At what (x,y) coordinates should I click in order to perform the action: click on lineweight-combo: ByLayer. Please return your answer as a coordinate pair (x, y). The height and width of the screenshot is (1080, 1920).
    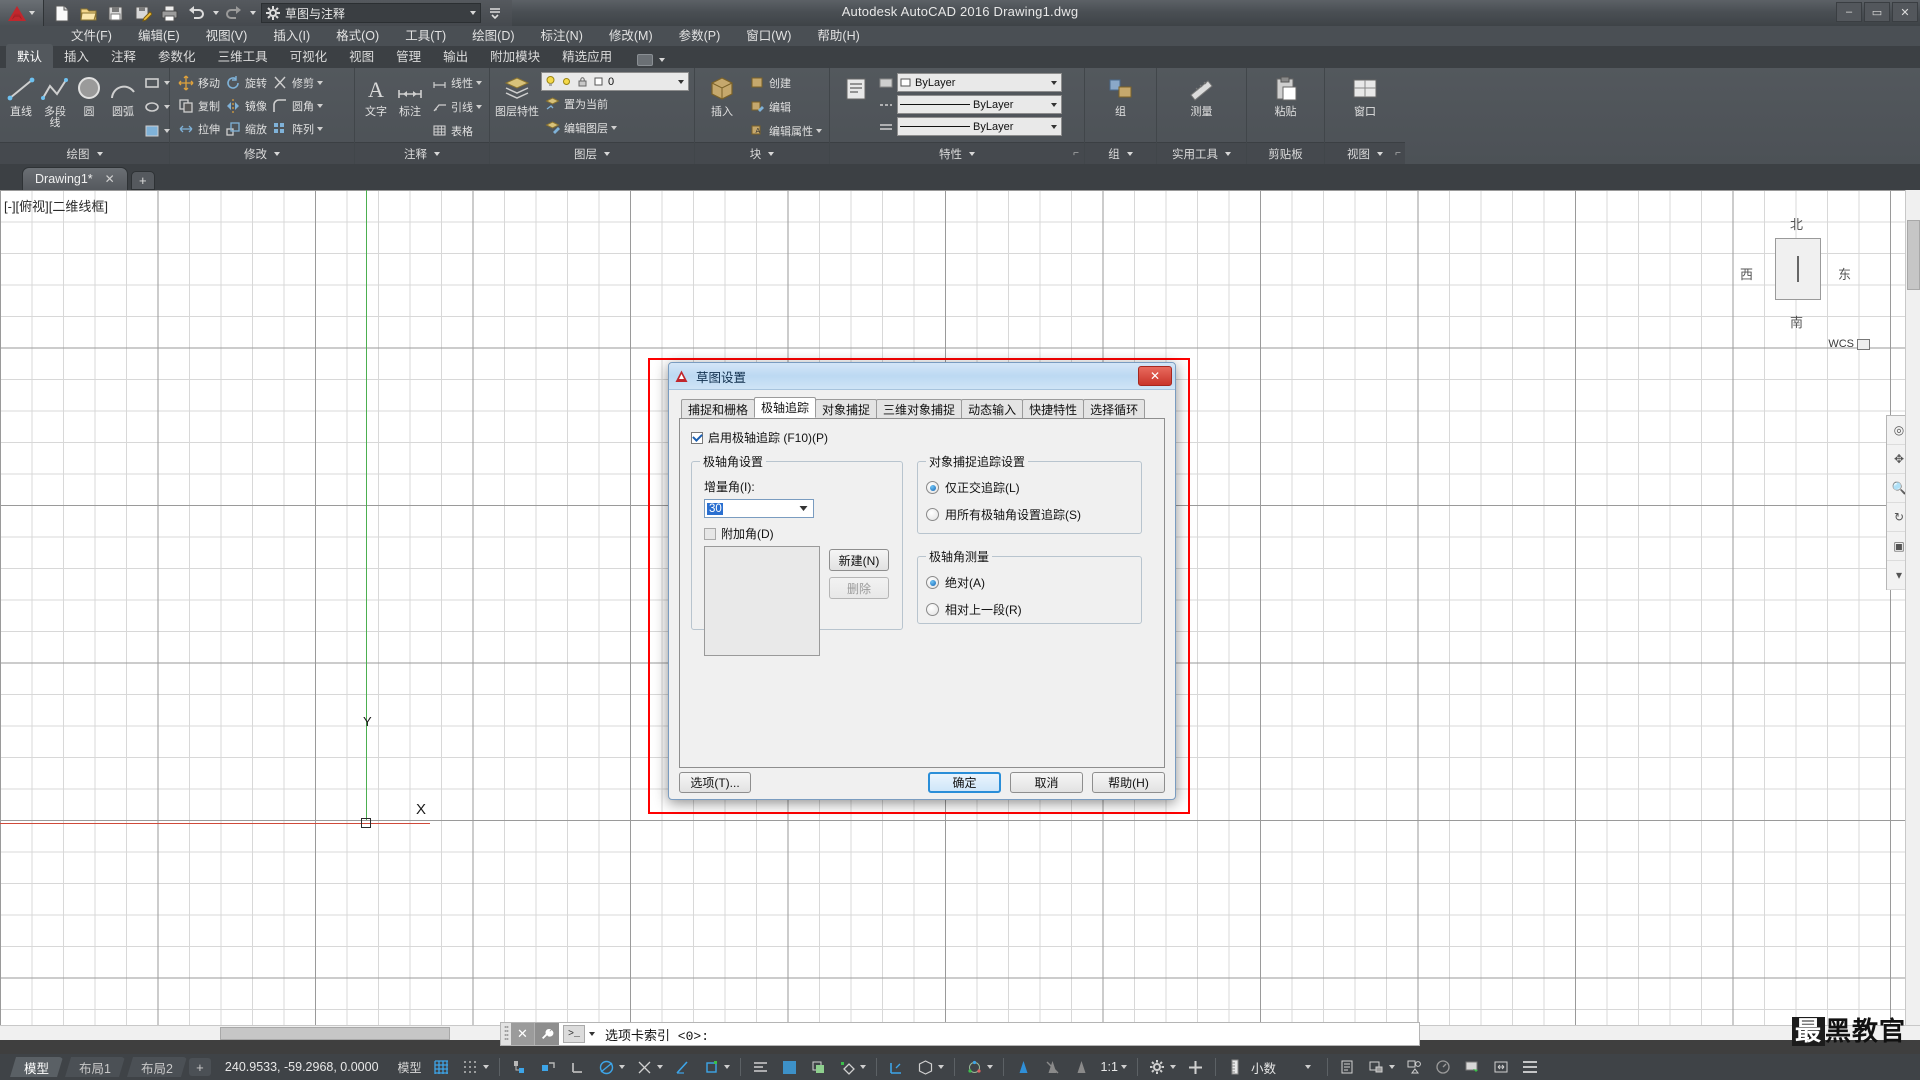
    Looking at the image, I should click on (979, 126).